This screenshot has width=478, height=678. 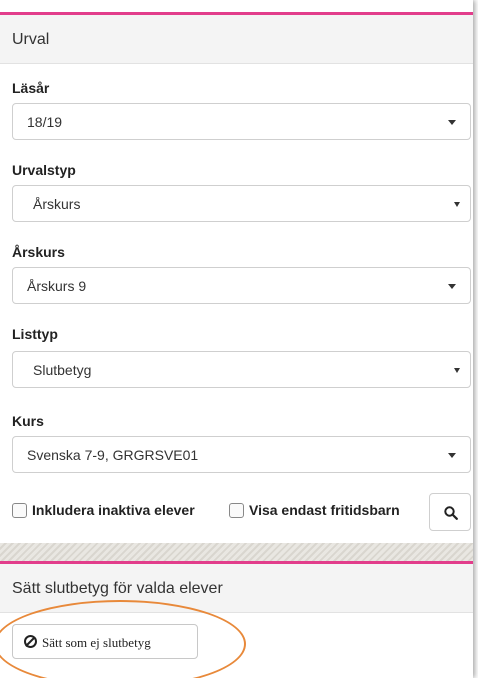 What do you see at coordinates (113, 455) in the screenshot?
I see `kurs-value: Svenska 7-9, GRGRSVE01` at bounding box center [113, 455].